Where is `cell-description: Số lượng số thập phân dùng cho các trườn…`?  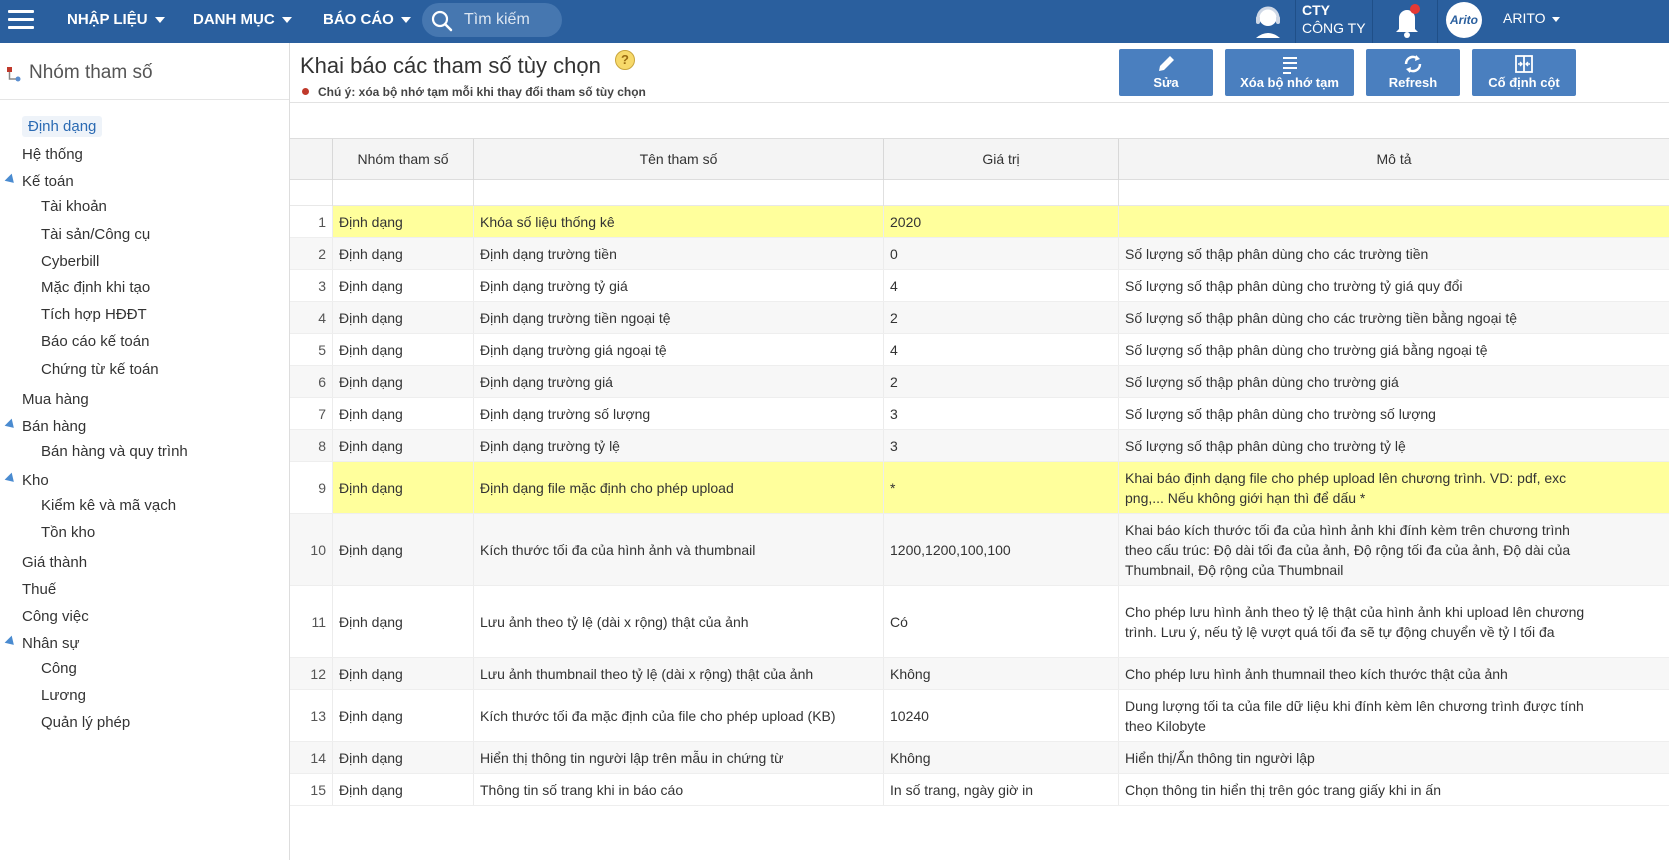 cell-description: Số lượng số thập phân dùng cho các trườn… is located at coordinates (1393, 317).